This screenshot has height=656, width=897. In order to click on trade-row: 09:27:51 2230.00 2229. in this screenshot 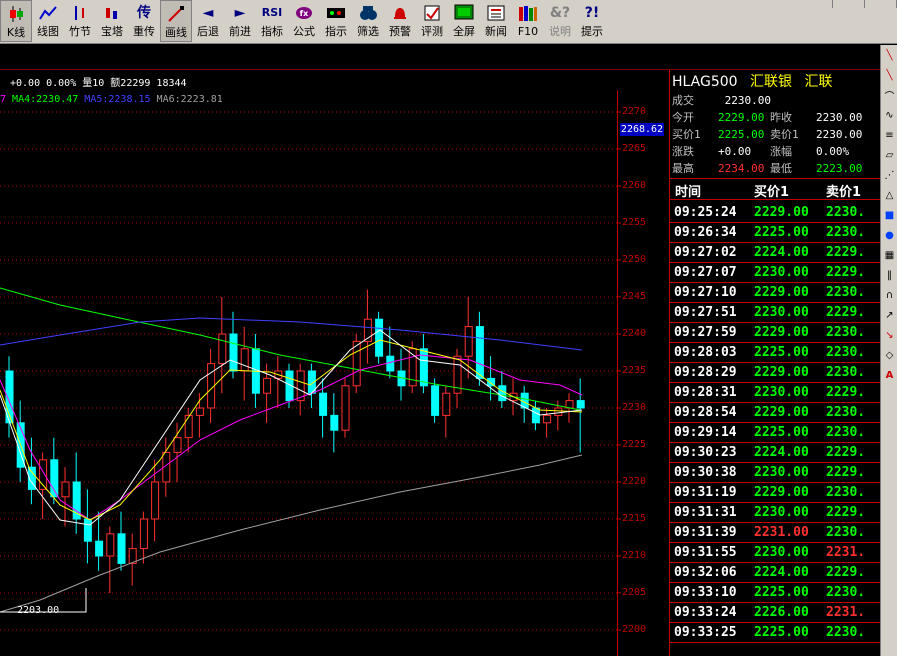, I will do `click(775, 313)`.